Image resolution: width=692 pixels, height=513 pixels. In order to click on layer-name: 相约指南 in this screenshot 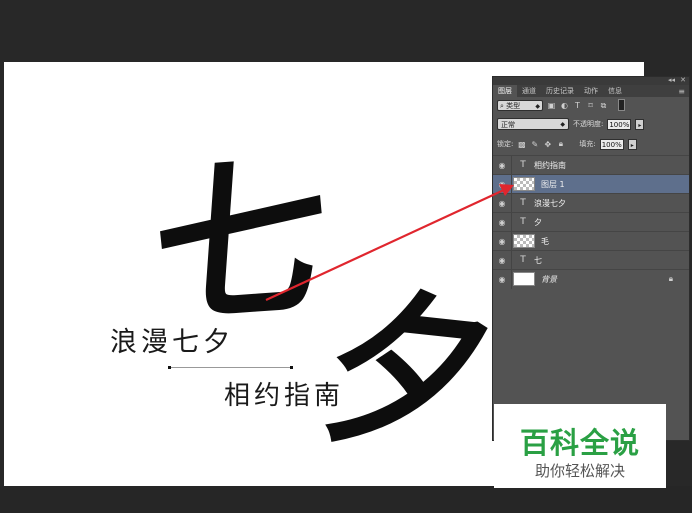, I will do `click(550, 165)`.